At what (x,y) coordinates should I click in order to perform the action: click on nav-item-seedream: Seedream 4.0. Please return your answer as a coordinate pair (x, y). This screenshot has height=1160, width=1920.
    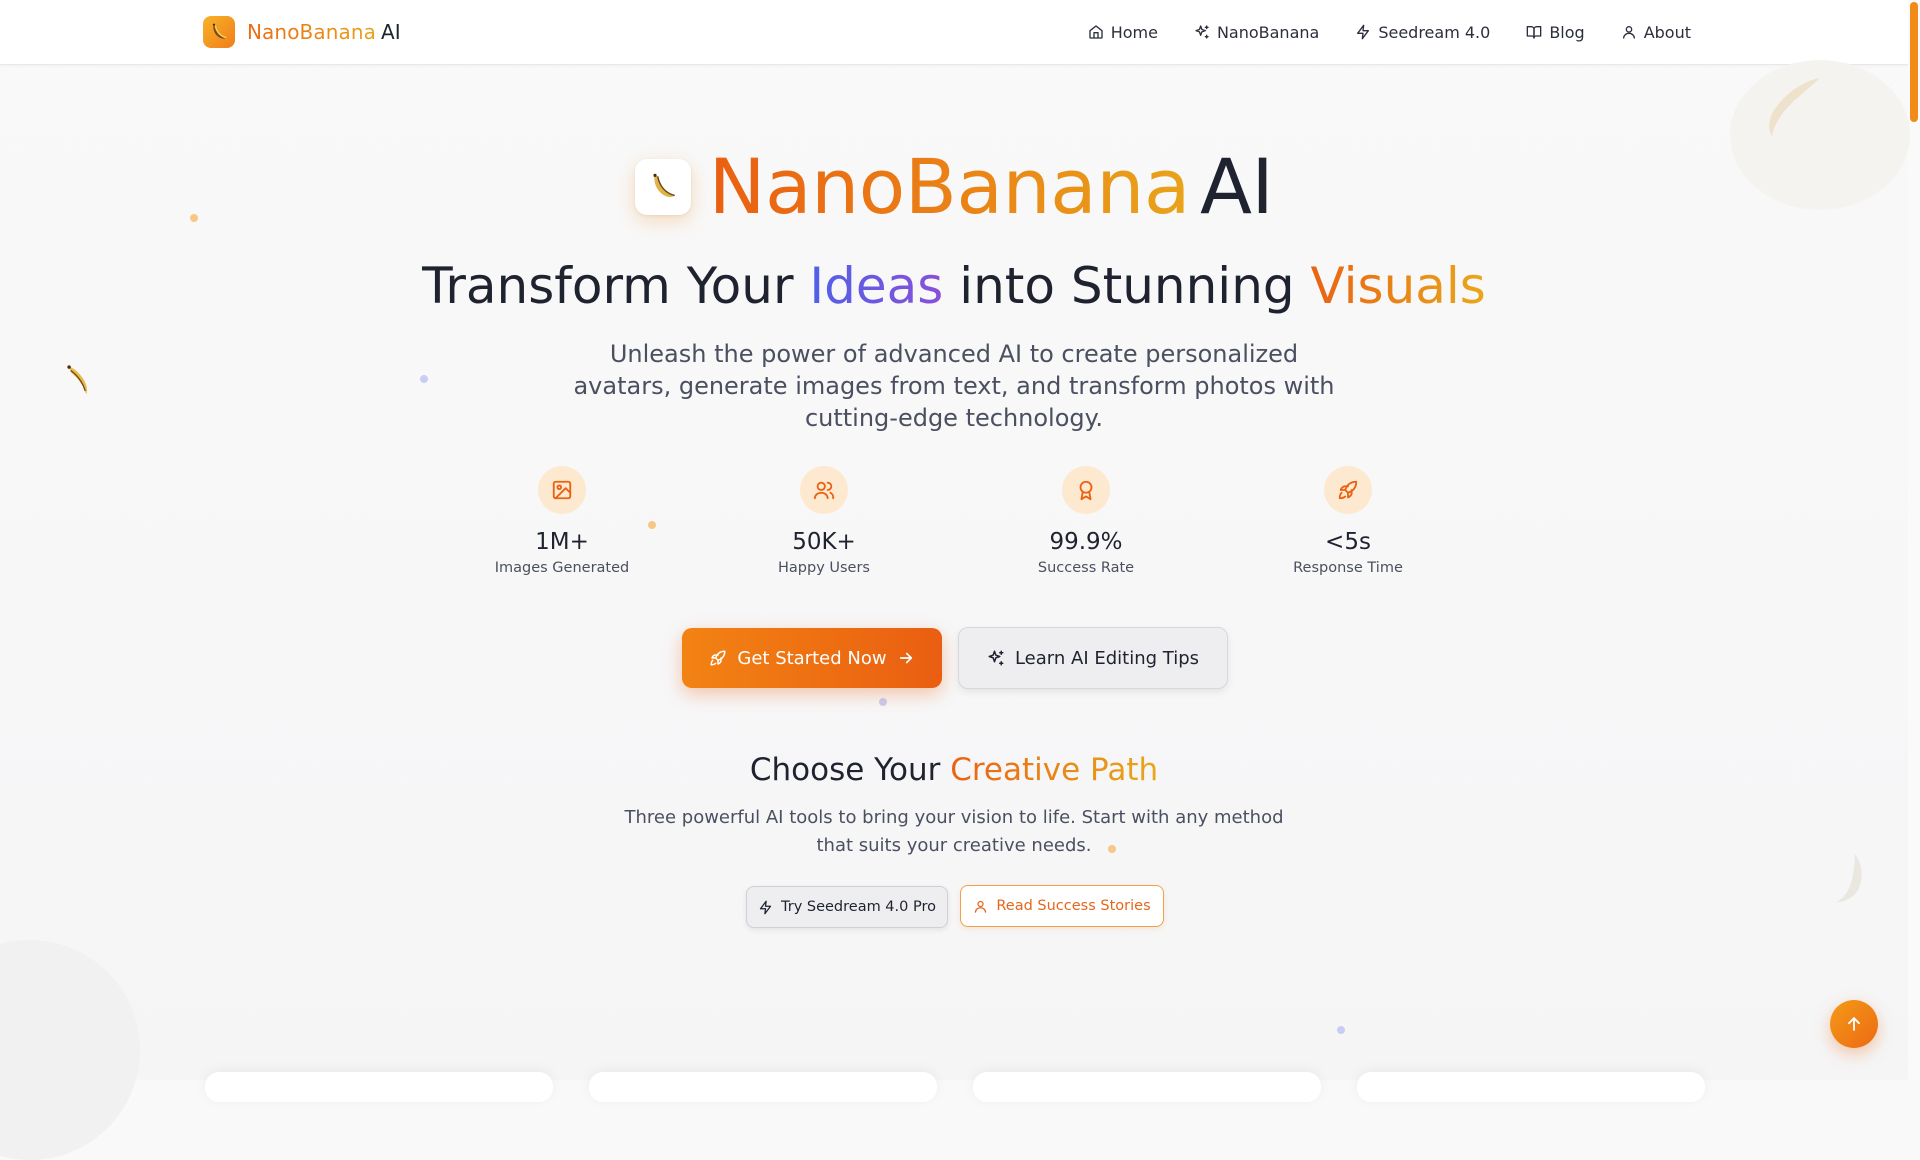
    Looking at the image, I should click on (1422, 32).